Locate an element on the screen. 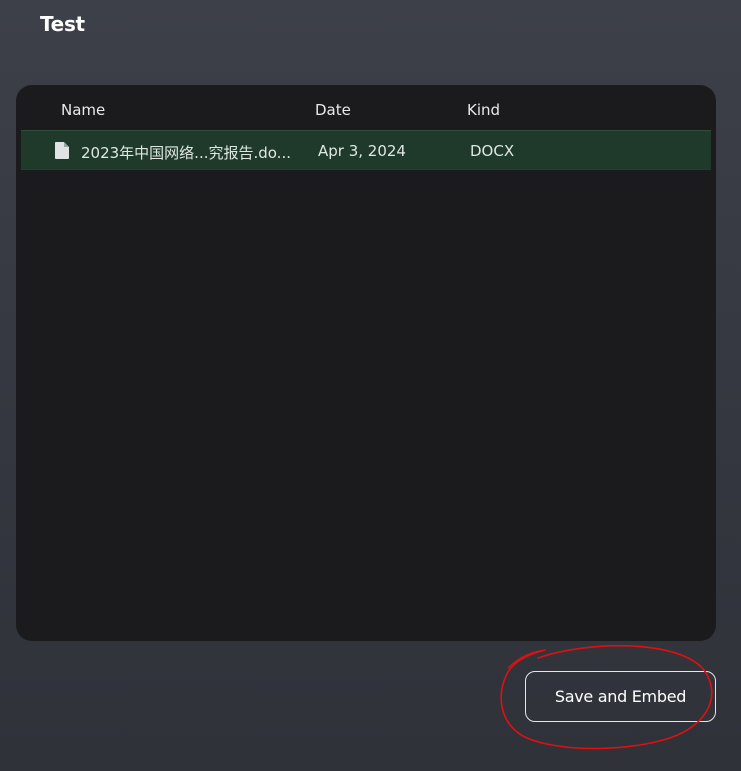 Image resolution: width=741 pixels, height=771 pixels. file-table-header: Name Date Kind is located at coordinates (366, 108).